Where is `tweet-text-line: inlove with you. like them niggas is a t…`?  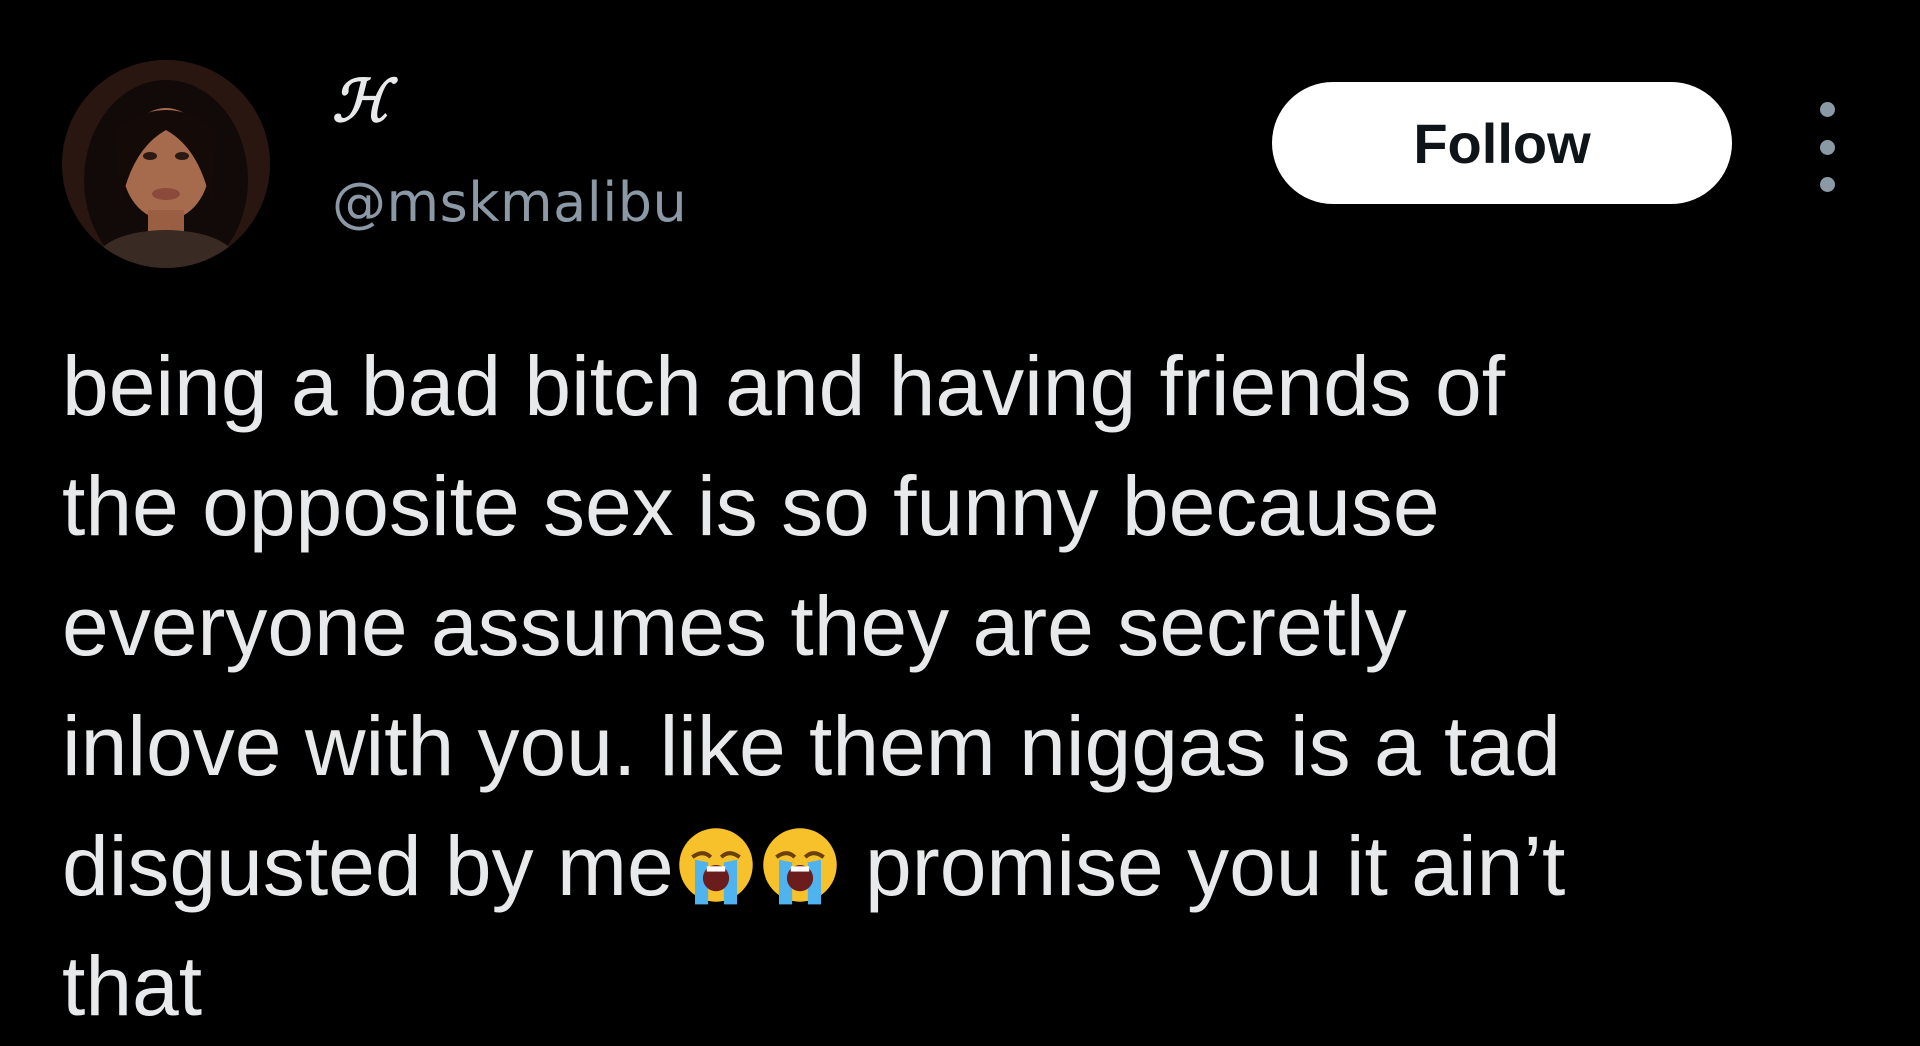
tweet-text-line: inlove with you. like them niggas is a t… is located at coordinates (811, 746).